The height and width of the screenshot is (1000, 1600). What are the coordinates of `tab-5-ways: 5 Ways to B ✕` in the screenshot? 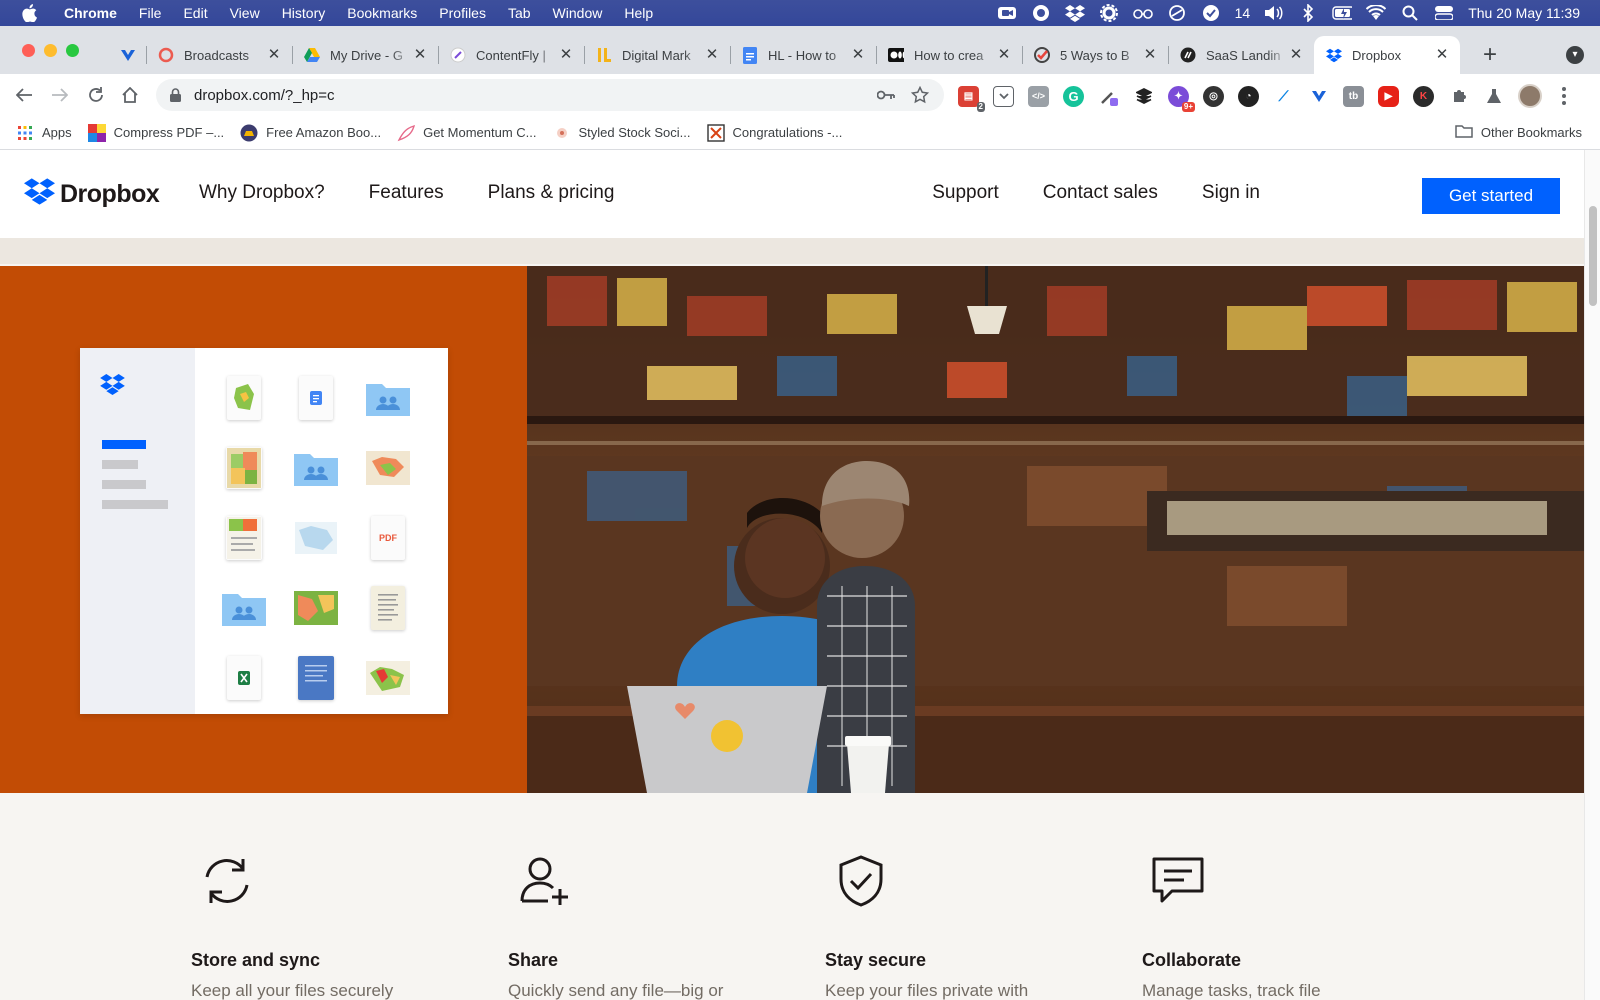 It's located at (1095, 55).